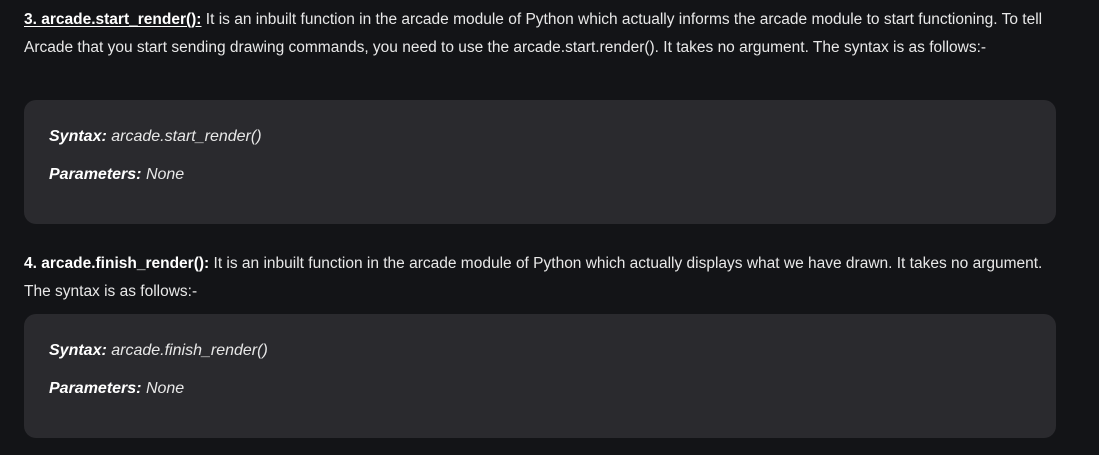 This screenshot has width=1099, height=455. I want to click on section-3-parameters-value: None, so click(163, 174).